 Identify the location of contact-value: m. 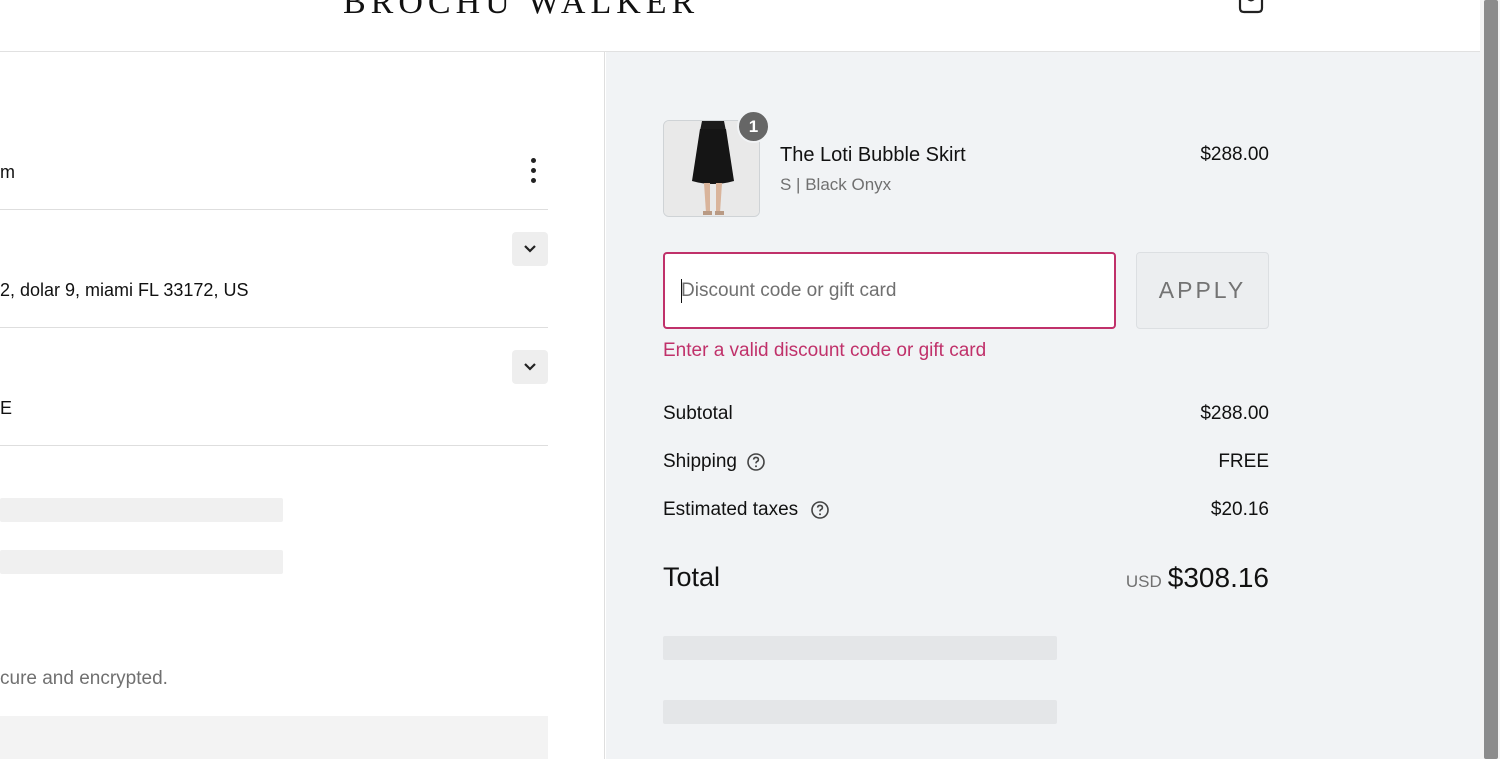
(7, 172).